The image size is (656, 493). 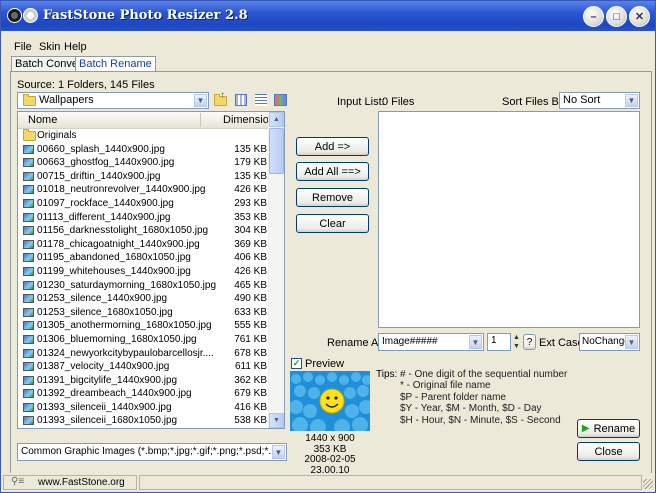 I want to click on folder-row: Originals, so click(x=144, y=136).